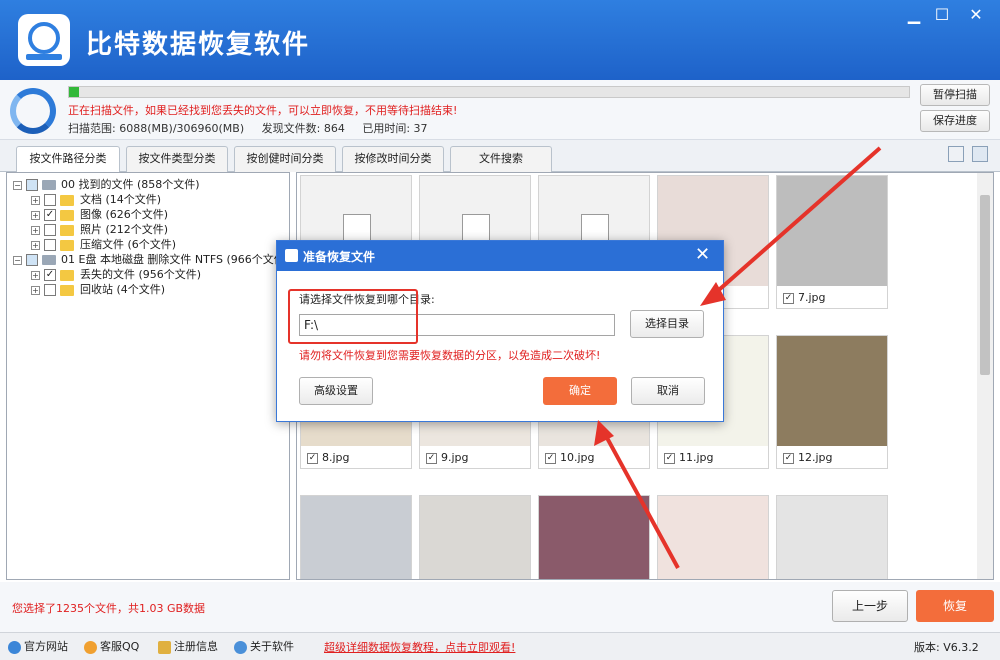 Image resolution: width=1000 pixels, height=660 pixels. Describe the element at coordinates (68, 159) in the screenshot. I see `tab-by-path: 按文件路径分类` at that location.